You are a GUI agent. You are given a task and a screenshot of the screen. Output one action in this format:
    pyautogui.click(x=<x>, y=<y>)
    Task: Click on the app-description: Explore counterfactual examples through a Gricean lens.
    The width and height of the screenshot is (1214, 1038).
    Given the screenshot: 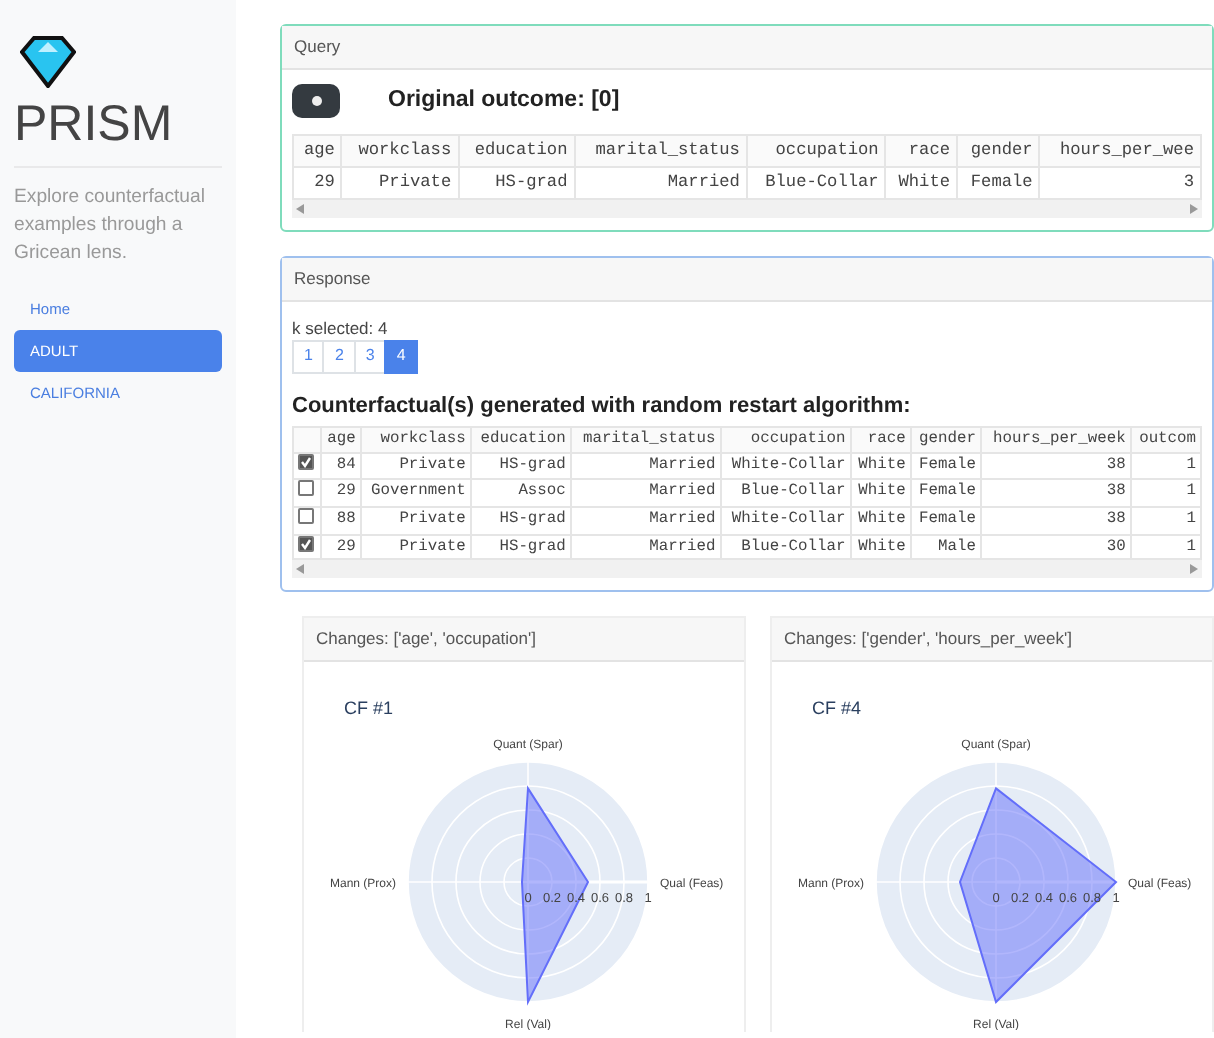 What is the action you would take?
    pyautogui.click(x=110, y=226)
    